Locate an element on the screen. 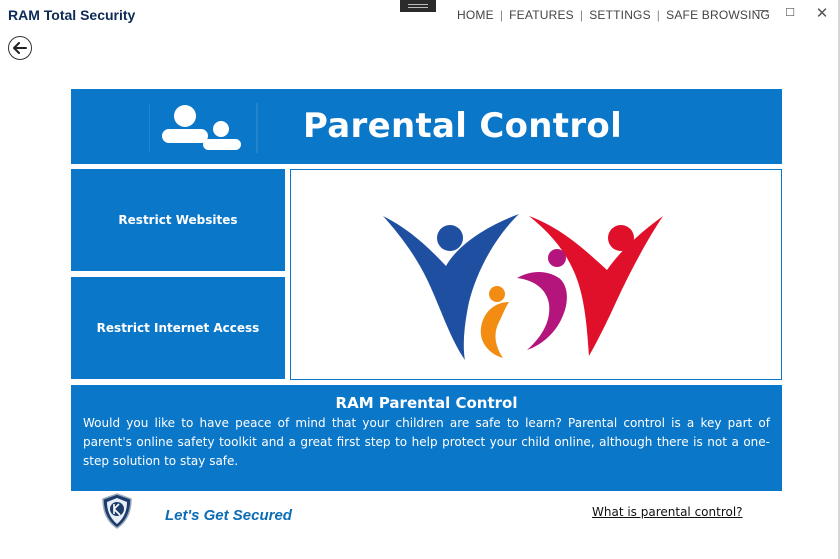  tagline: Let's Get Secured is located at coordinates (228, 515).